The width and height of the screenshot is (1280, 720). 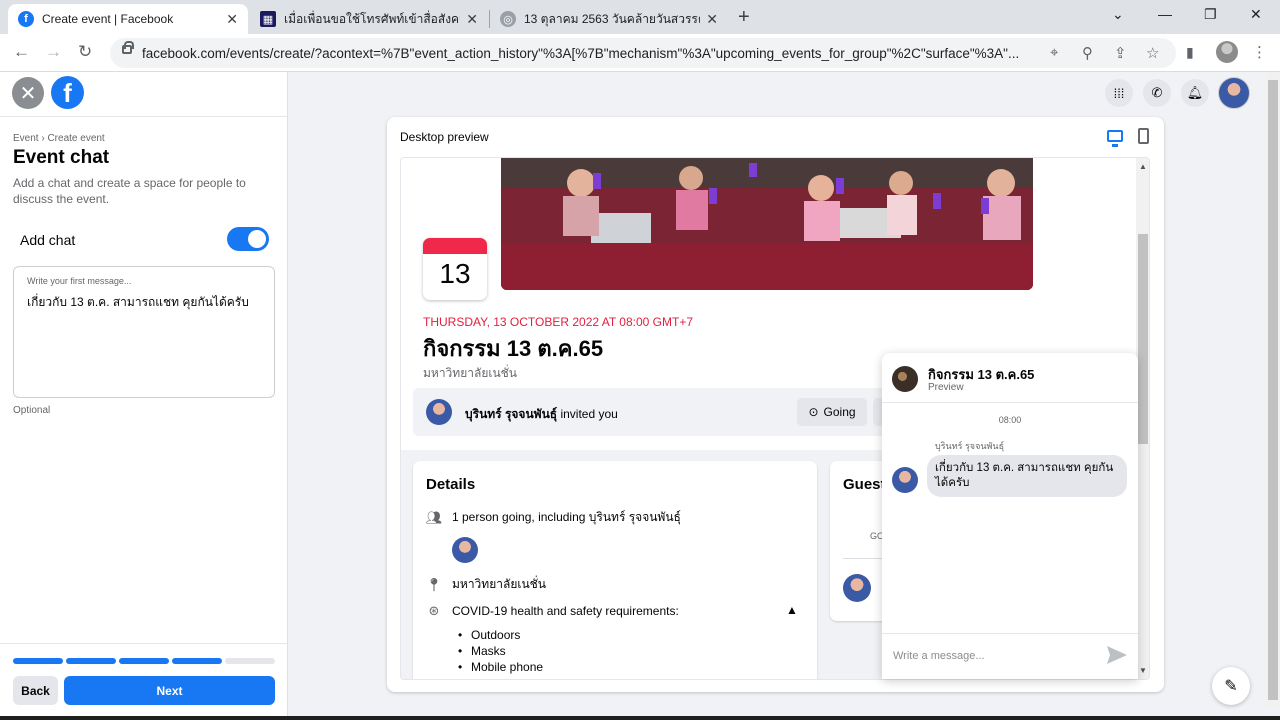 I want to click on event-location: มหาวิทยาลัยเนชั่น, so click(x=470, y=373).